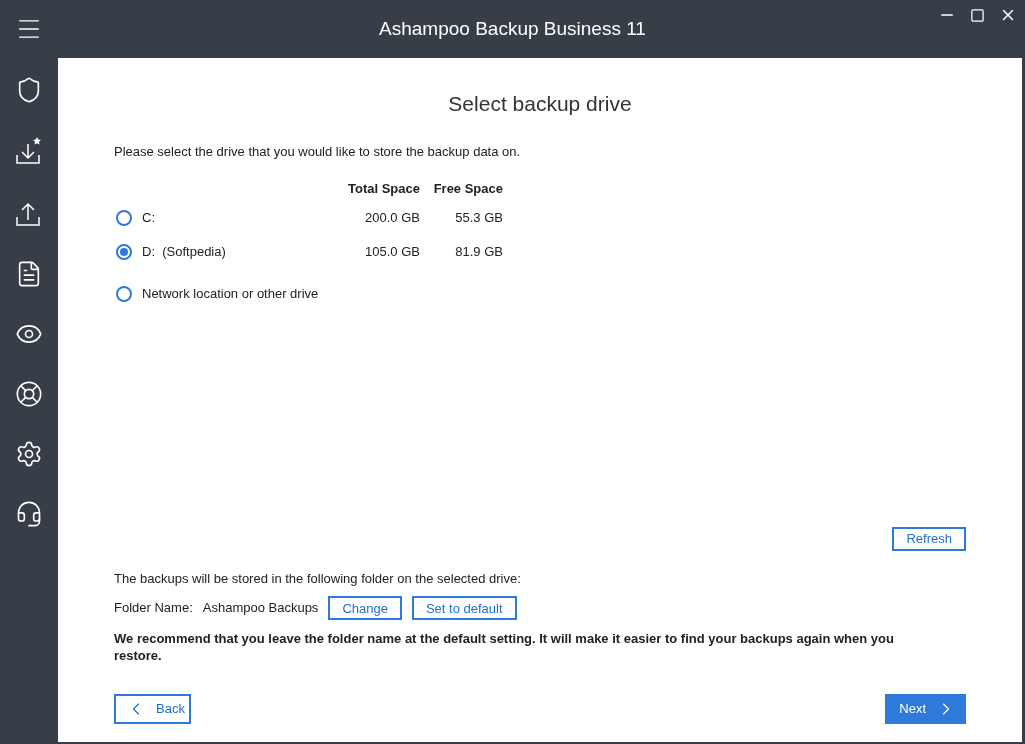 This screenshot has height=744, width=1025. Describe the element at coordinates (478, 251) in the screenshot. I see `free-space: 81.9 GB` at that location.